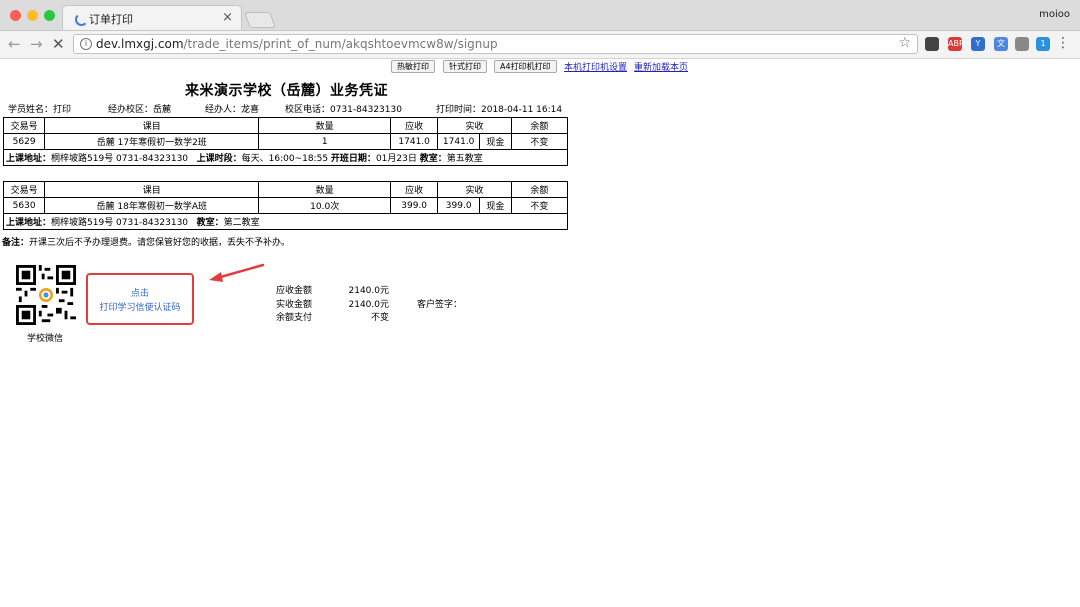 This screenshot has width=1080, height=607. What do you see at coordinates (152, 141) in the screenshot?
I see `cell-course: 岳麓 17年寒假初一数学2班` at bounding box center [152, 141].